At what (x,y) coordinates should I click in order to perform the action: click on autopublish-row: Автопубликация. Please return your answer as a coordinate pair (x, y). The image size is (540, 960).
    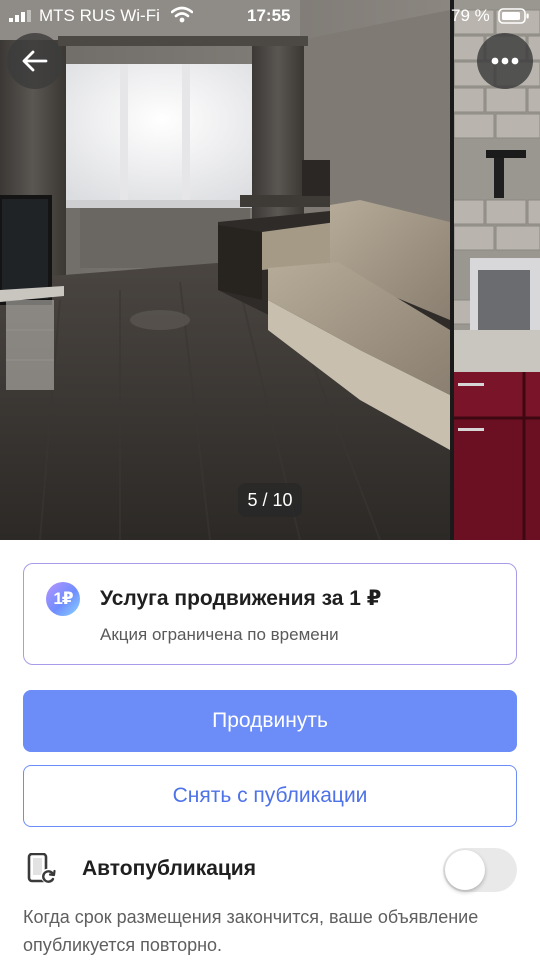
    Looking at the image, I should click on (270, 870).